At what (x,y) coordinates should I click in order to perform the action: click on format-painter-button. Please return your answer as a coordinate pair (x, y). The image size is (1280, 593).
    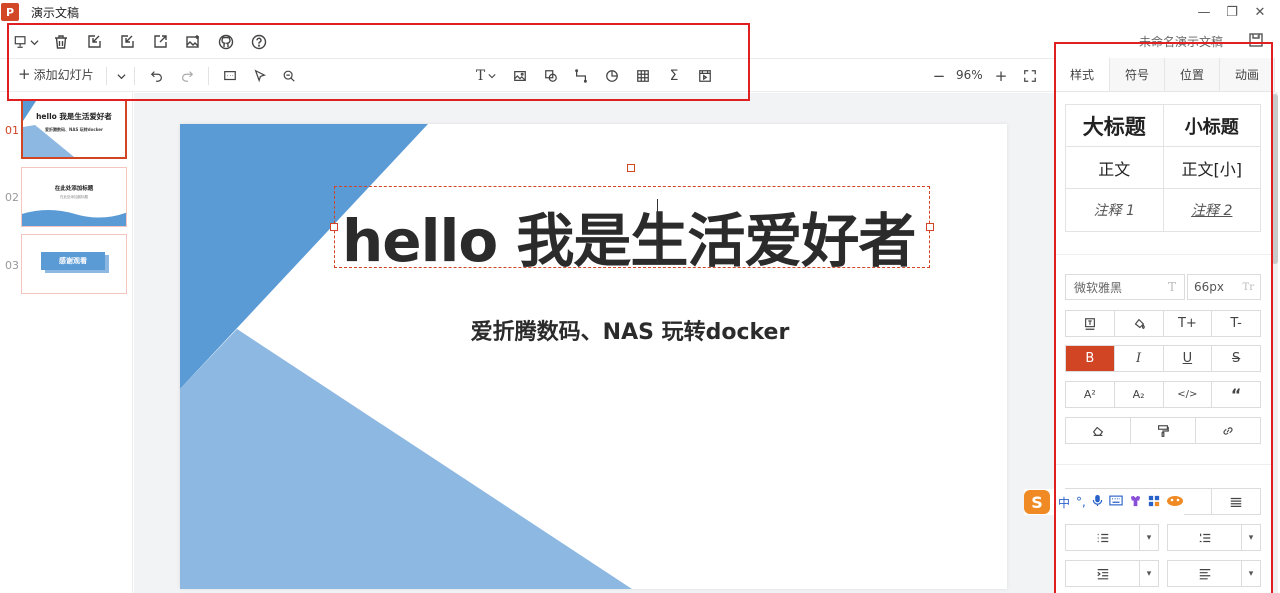
    Looking at the image, I should click on (1163, 430).